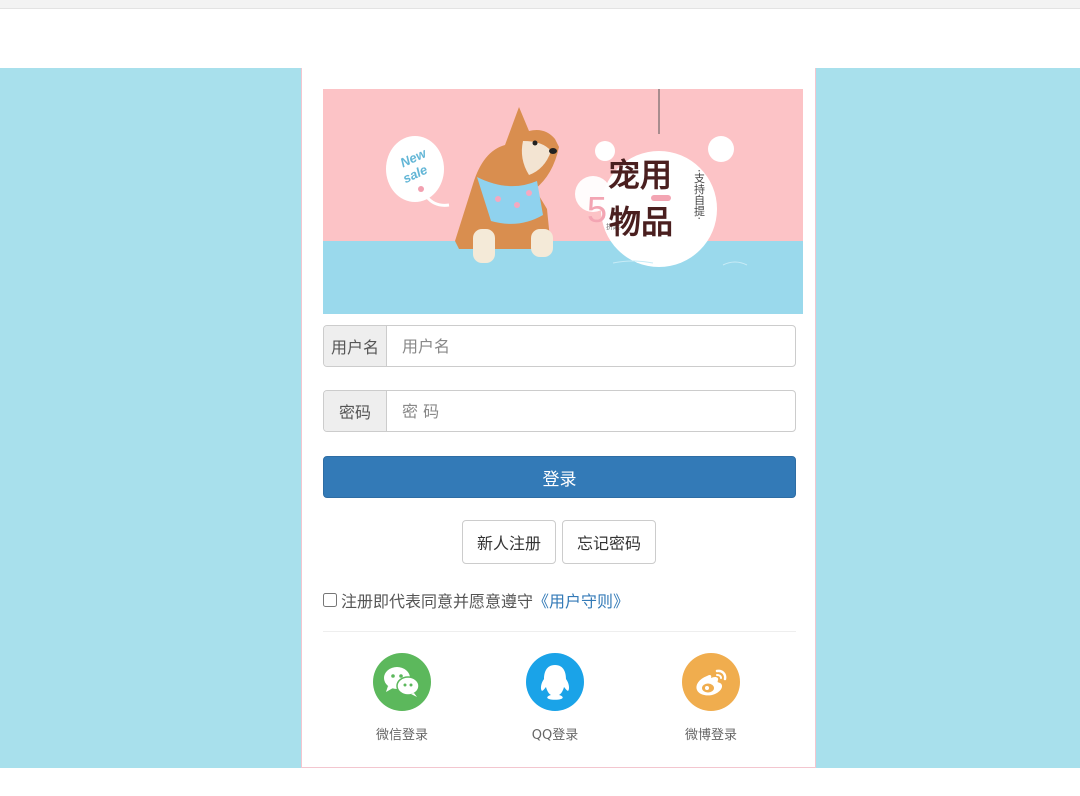 This screenshot has width=1080, height=796. What do you see at coordinates (509, 542) in the screenshot?
I see `register-button: 新人注册` at bounding box center [509, 542].